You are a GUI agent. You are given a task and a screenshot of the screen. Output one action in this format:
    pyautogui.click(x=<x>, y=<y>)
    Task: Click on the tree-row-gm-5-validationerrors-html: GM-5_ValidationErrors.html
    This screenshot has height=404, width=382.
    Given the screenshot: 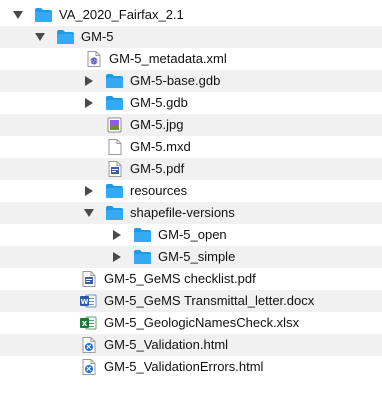 What is the action you would take?
    pyautogui.click(x=191, y=367)
    